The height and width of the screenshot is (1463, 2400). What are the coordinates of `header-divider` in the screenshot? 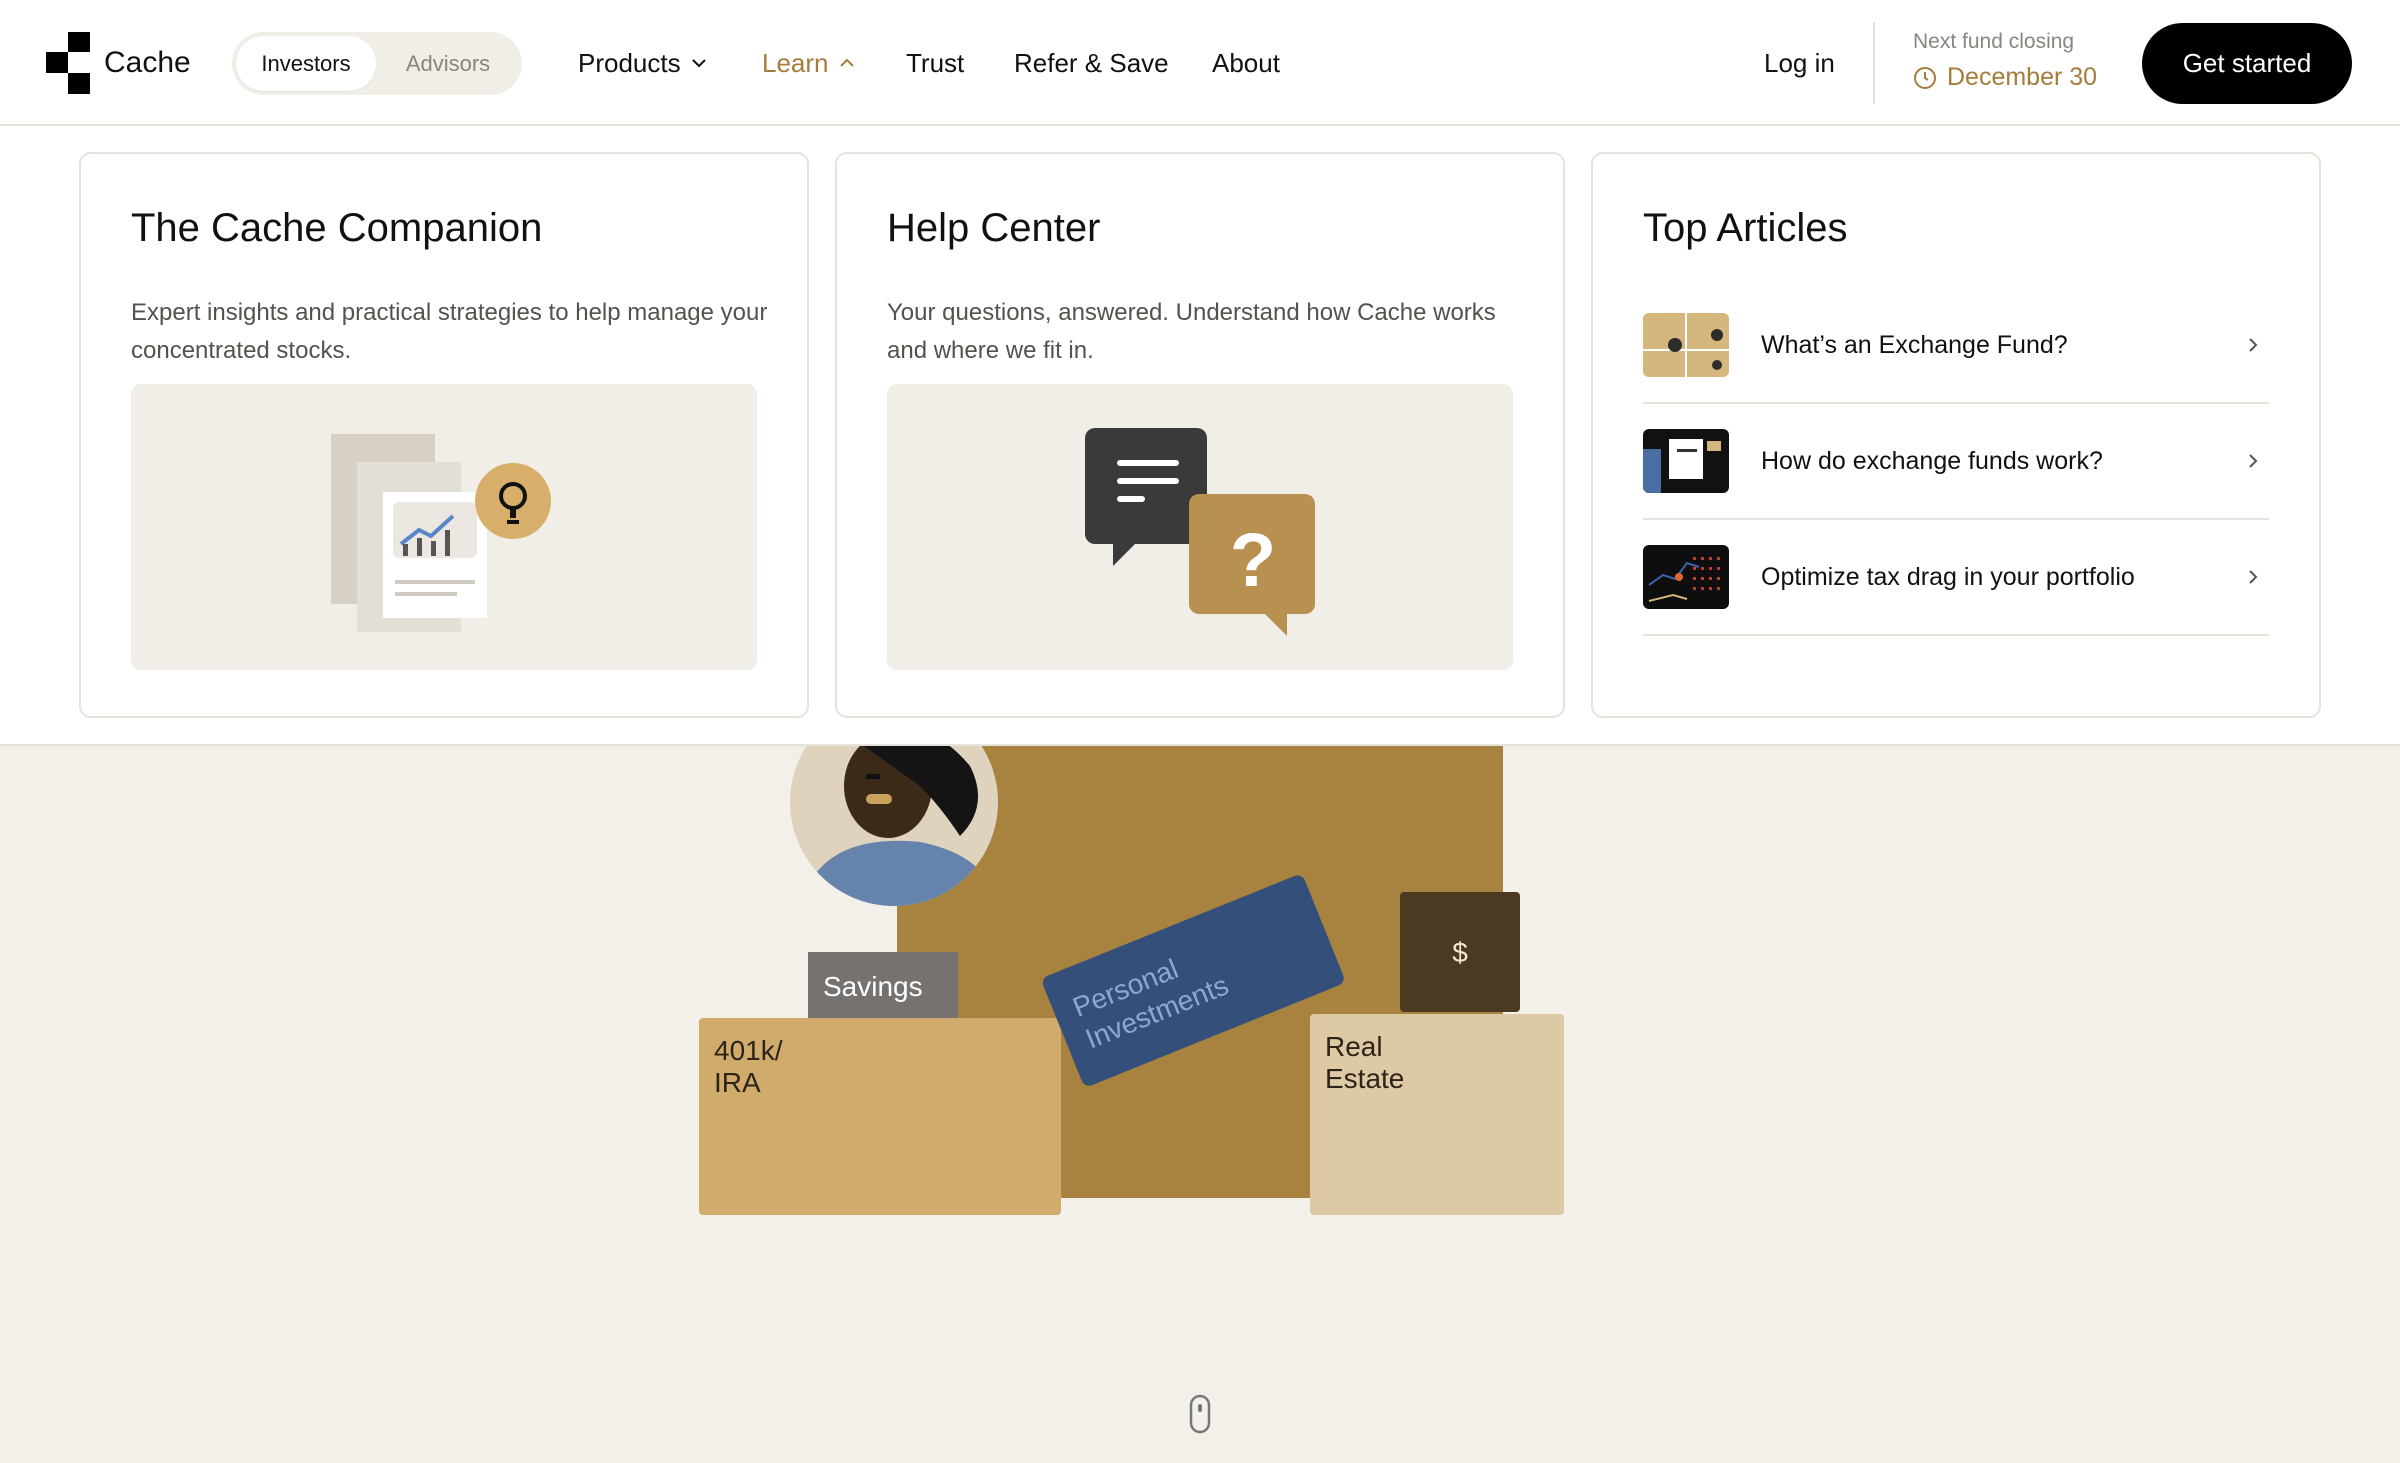 It's located at (1874, 63).